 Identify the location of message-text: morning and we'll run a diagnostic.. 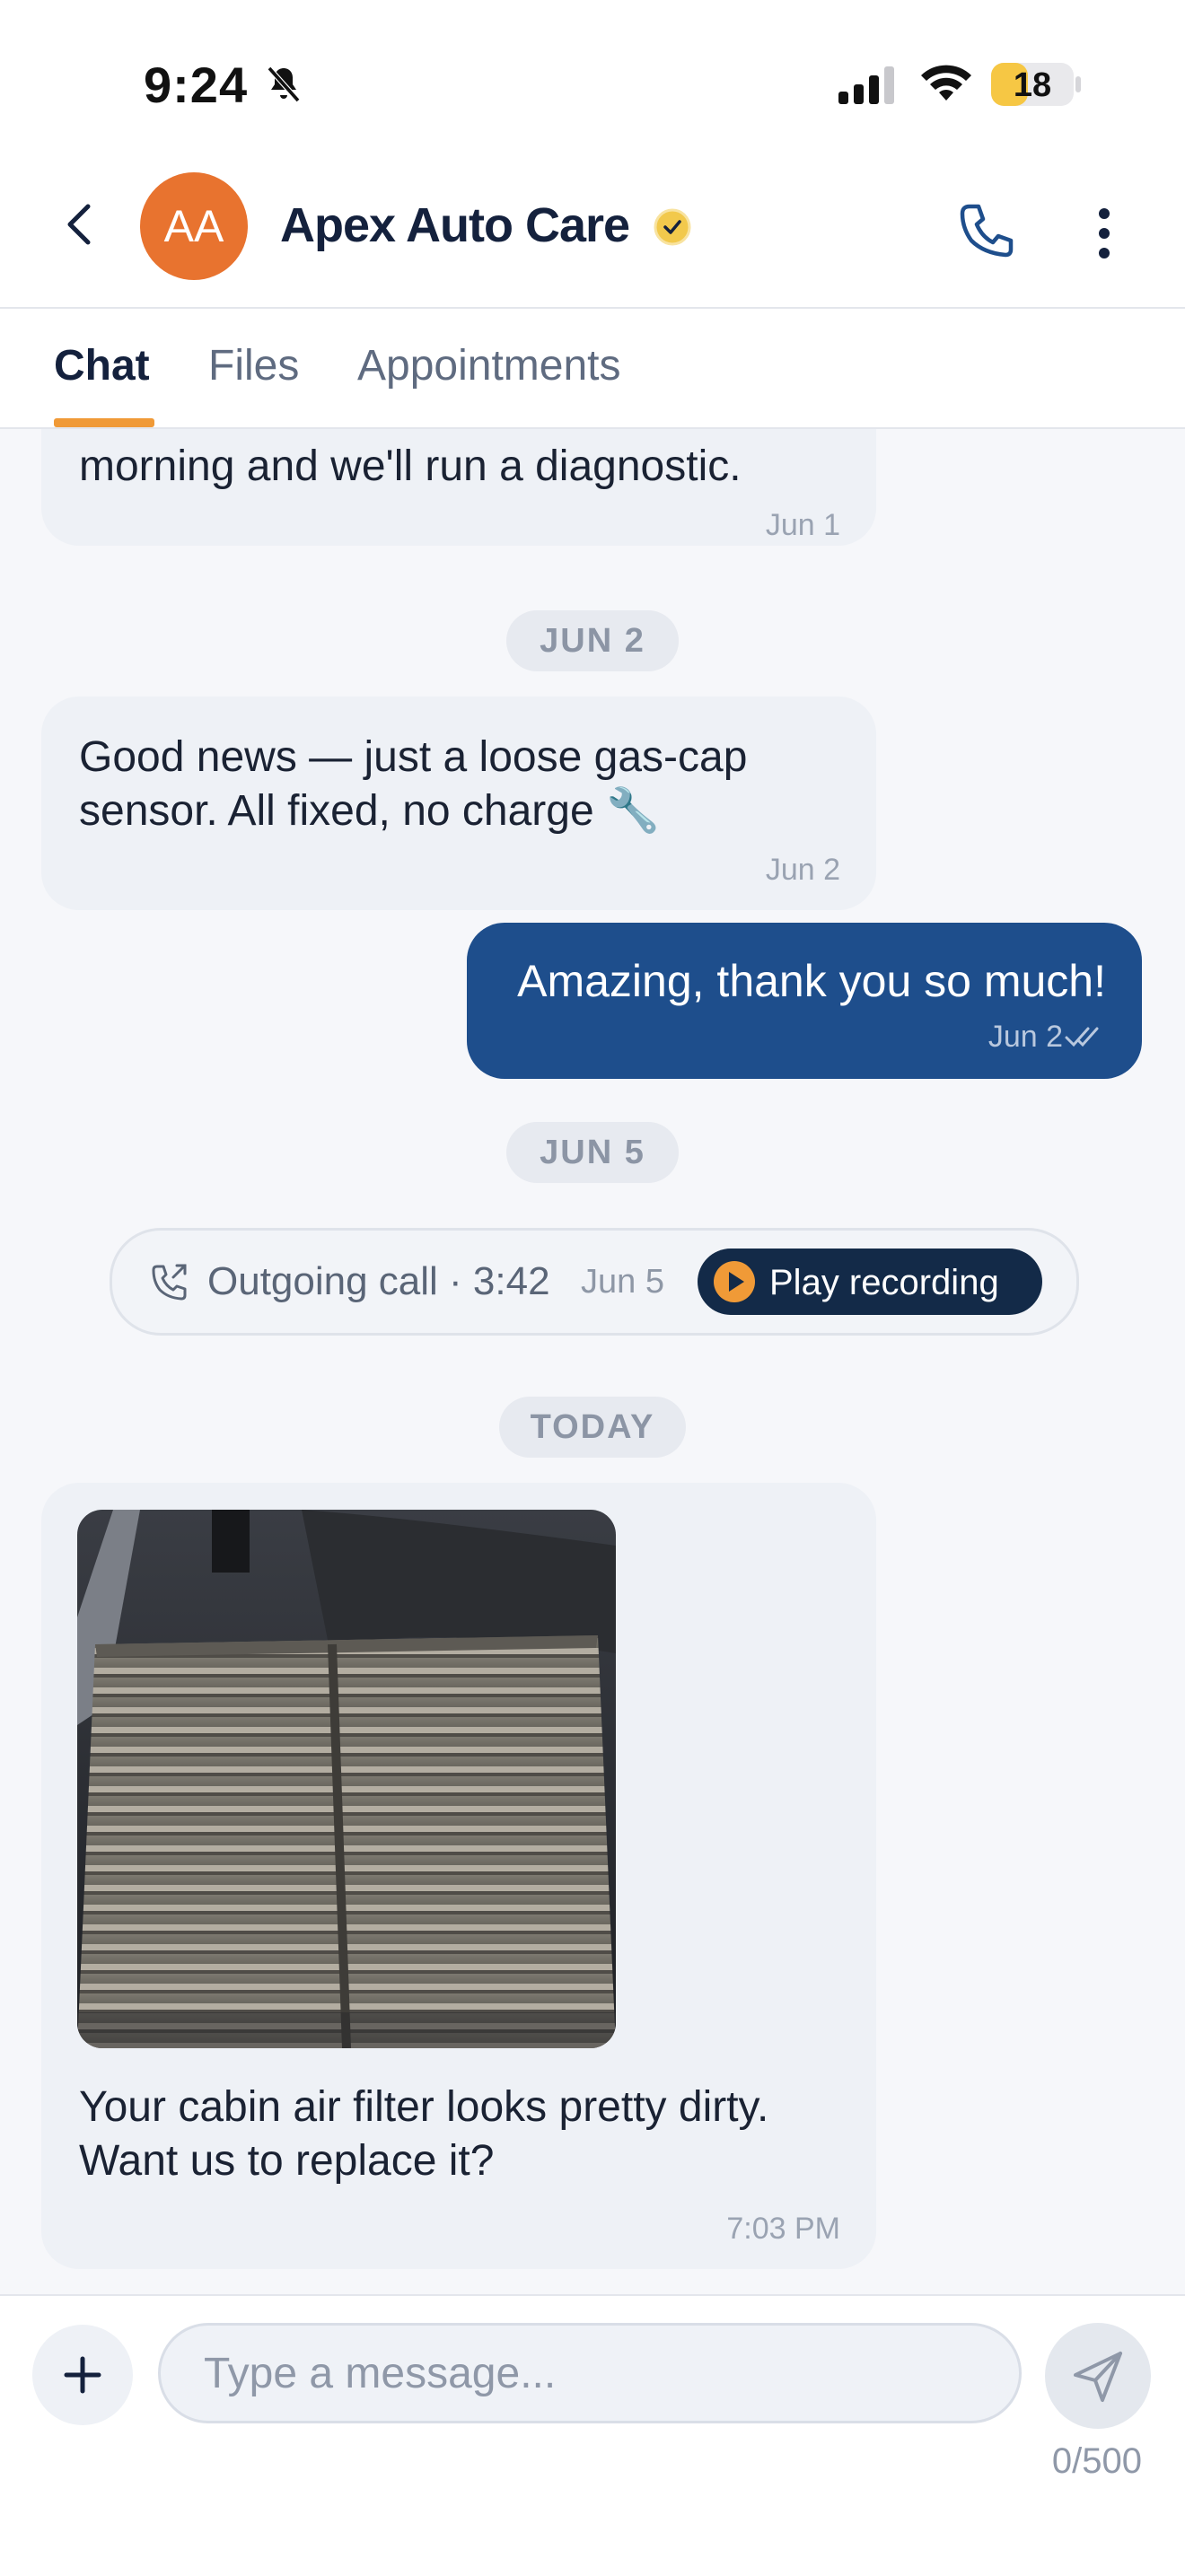
(410, 466).